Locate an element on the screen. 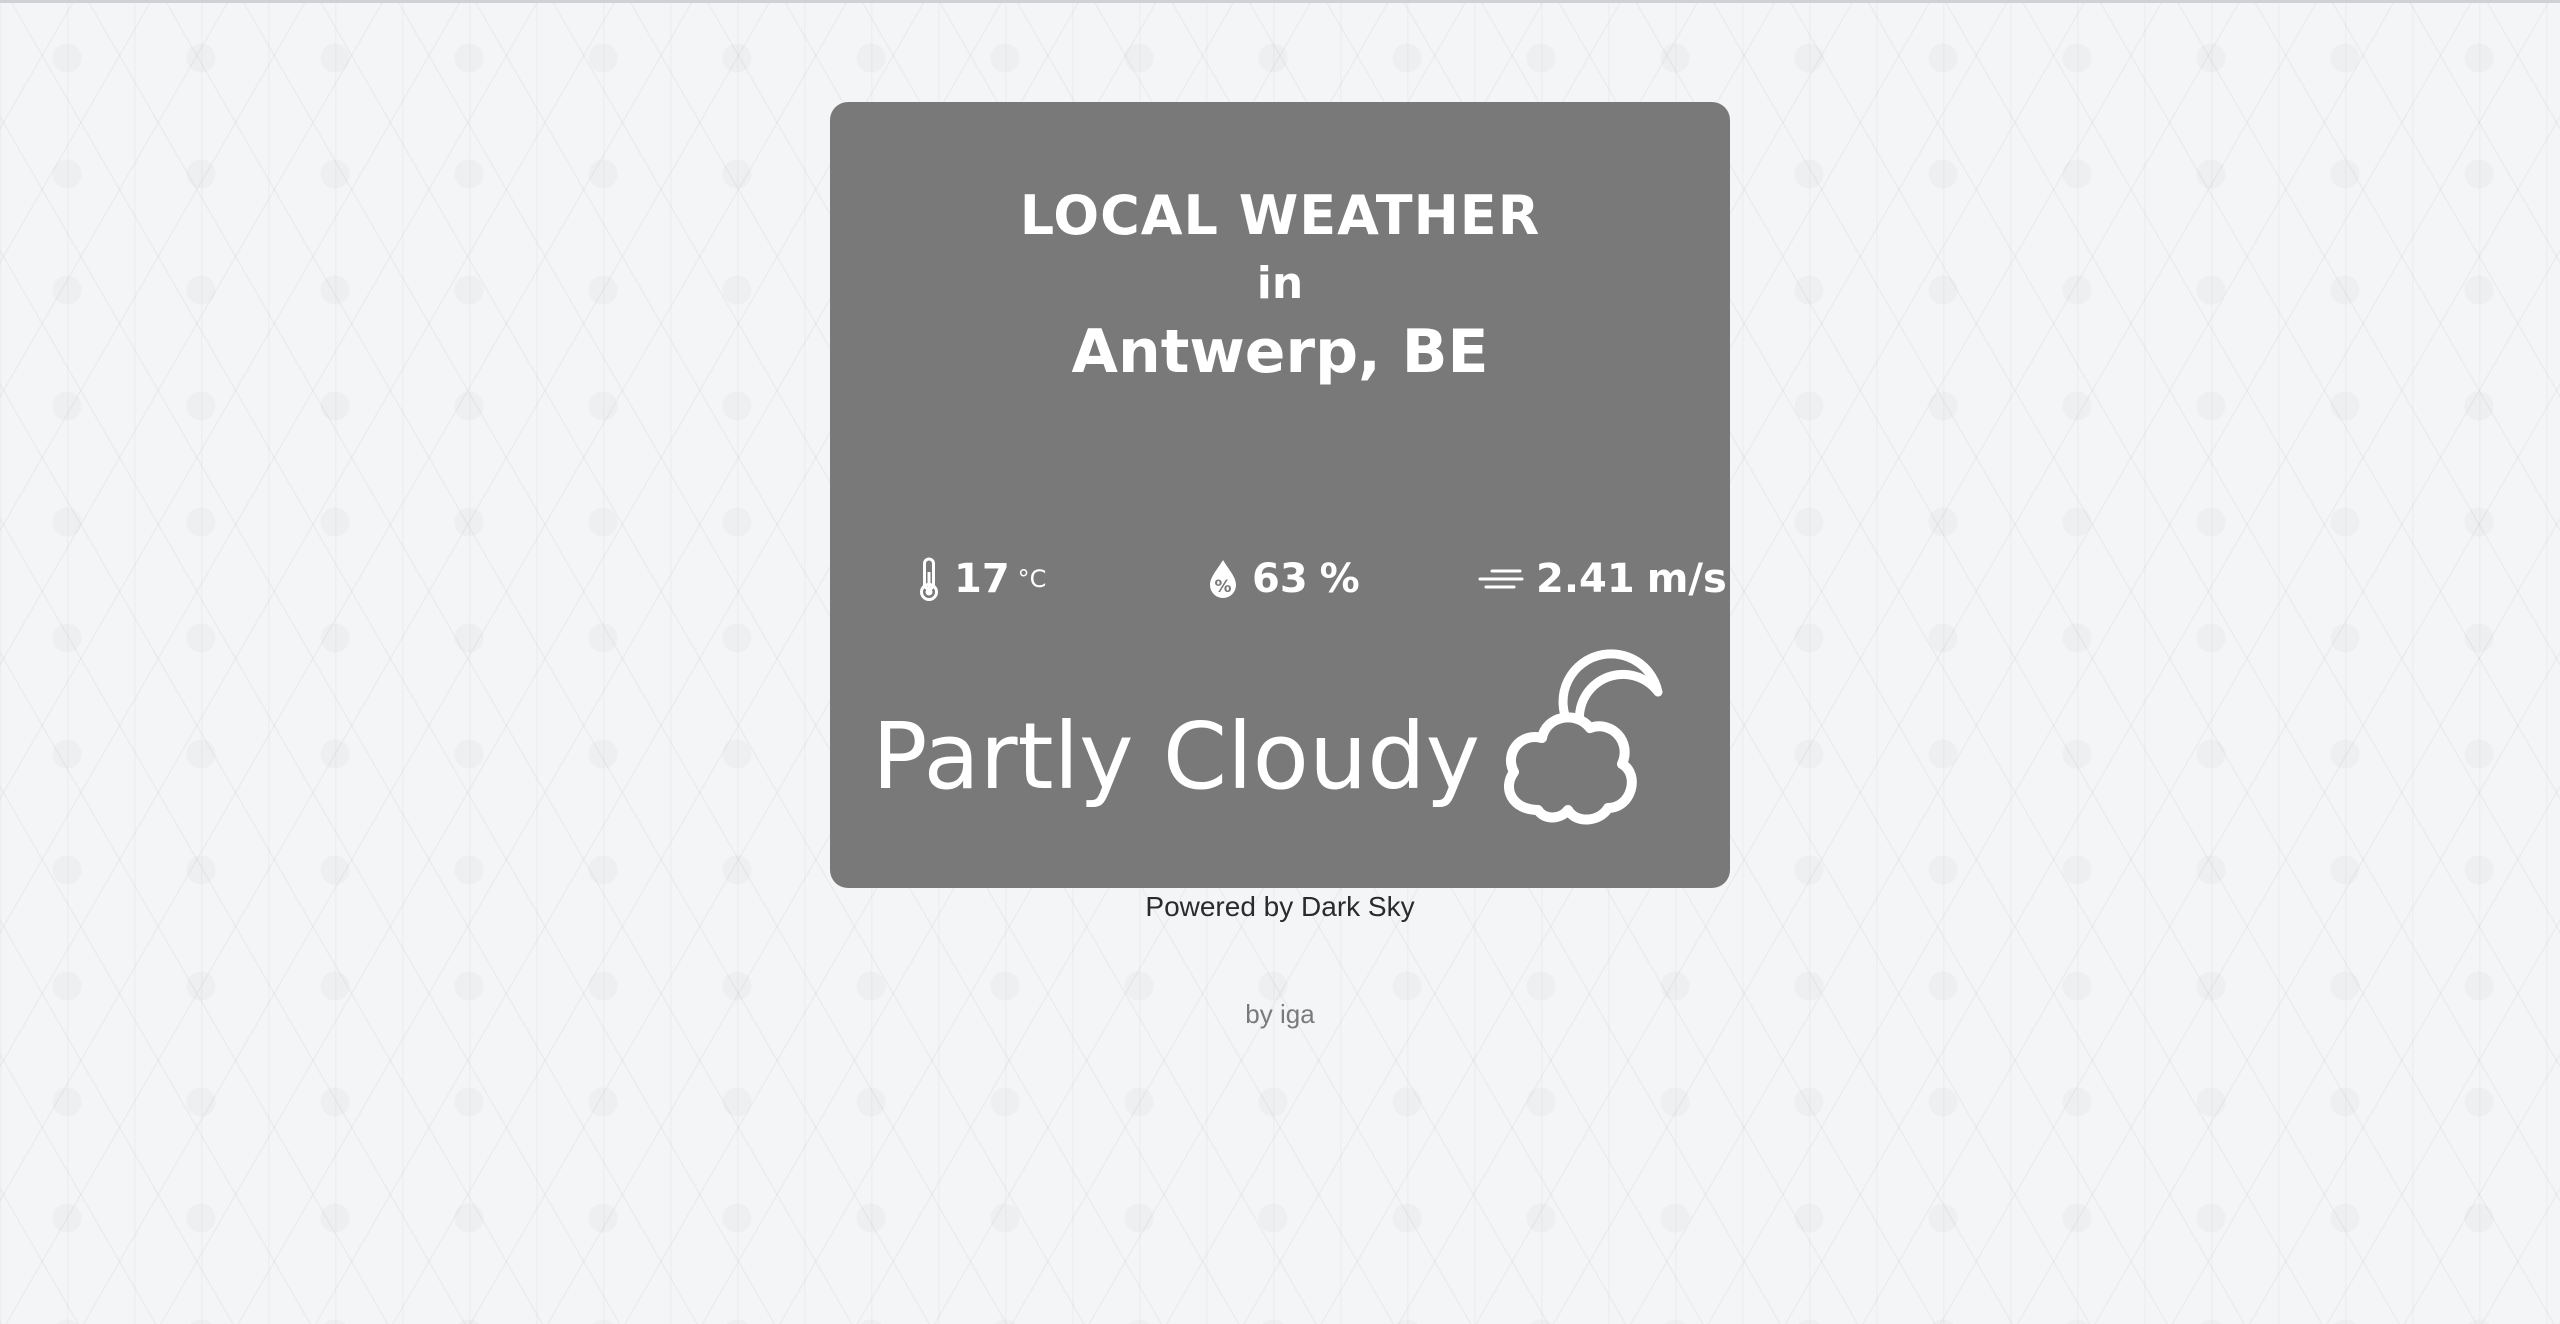 This screenshot has width=2560, height=1324. humidity-value: 63 is located at coordinates (1280, 579).